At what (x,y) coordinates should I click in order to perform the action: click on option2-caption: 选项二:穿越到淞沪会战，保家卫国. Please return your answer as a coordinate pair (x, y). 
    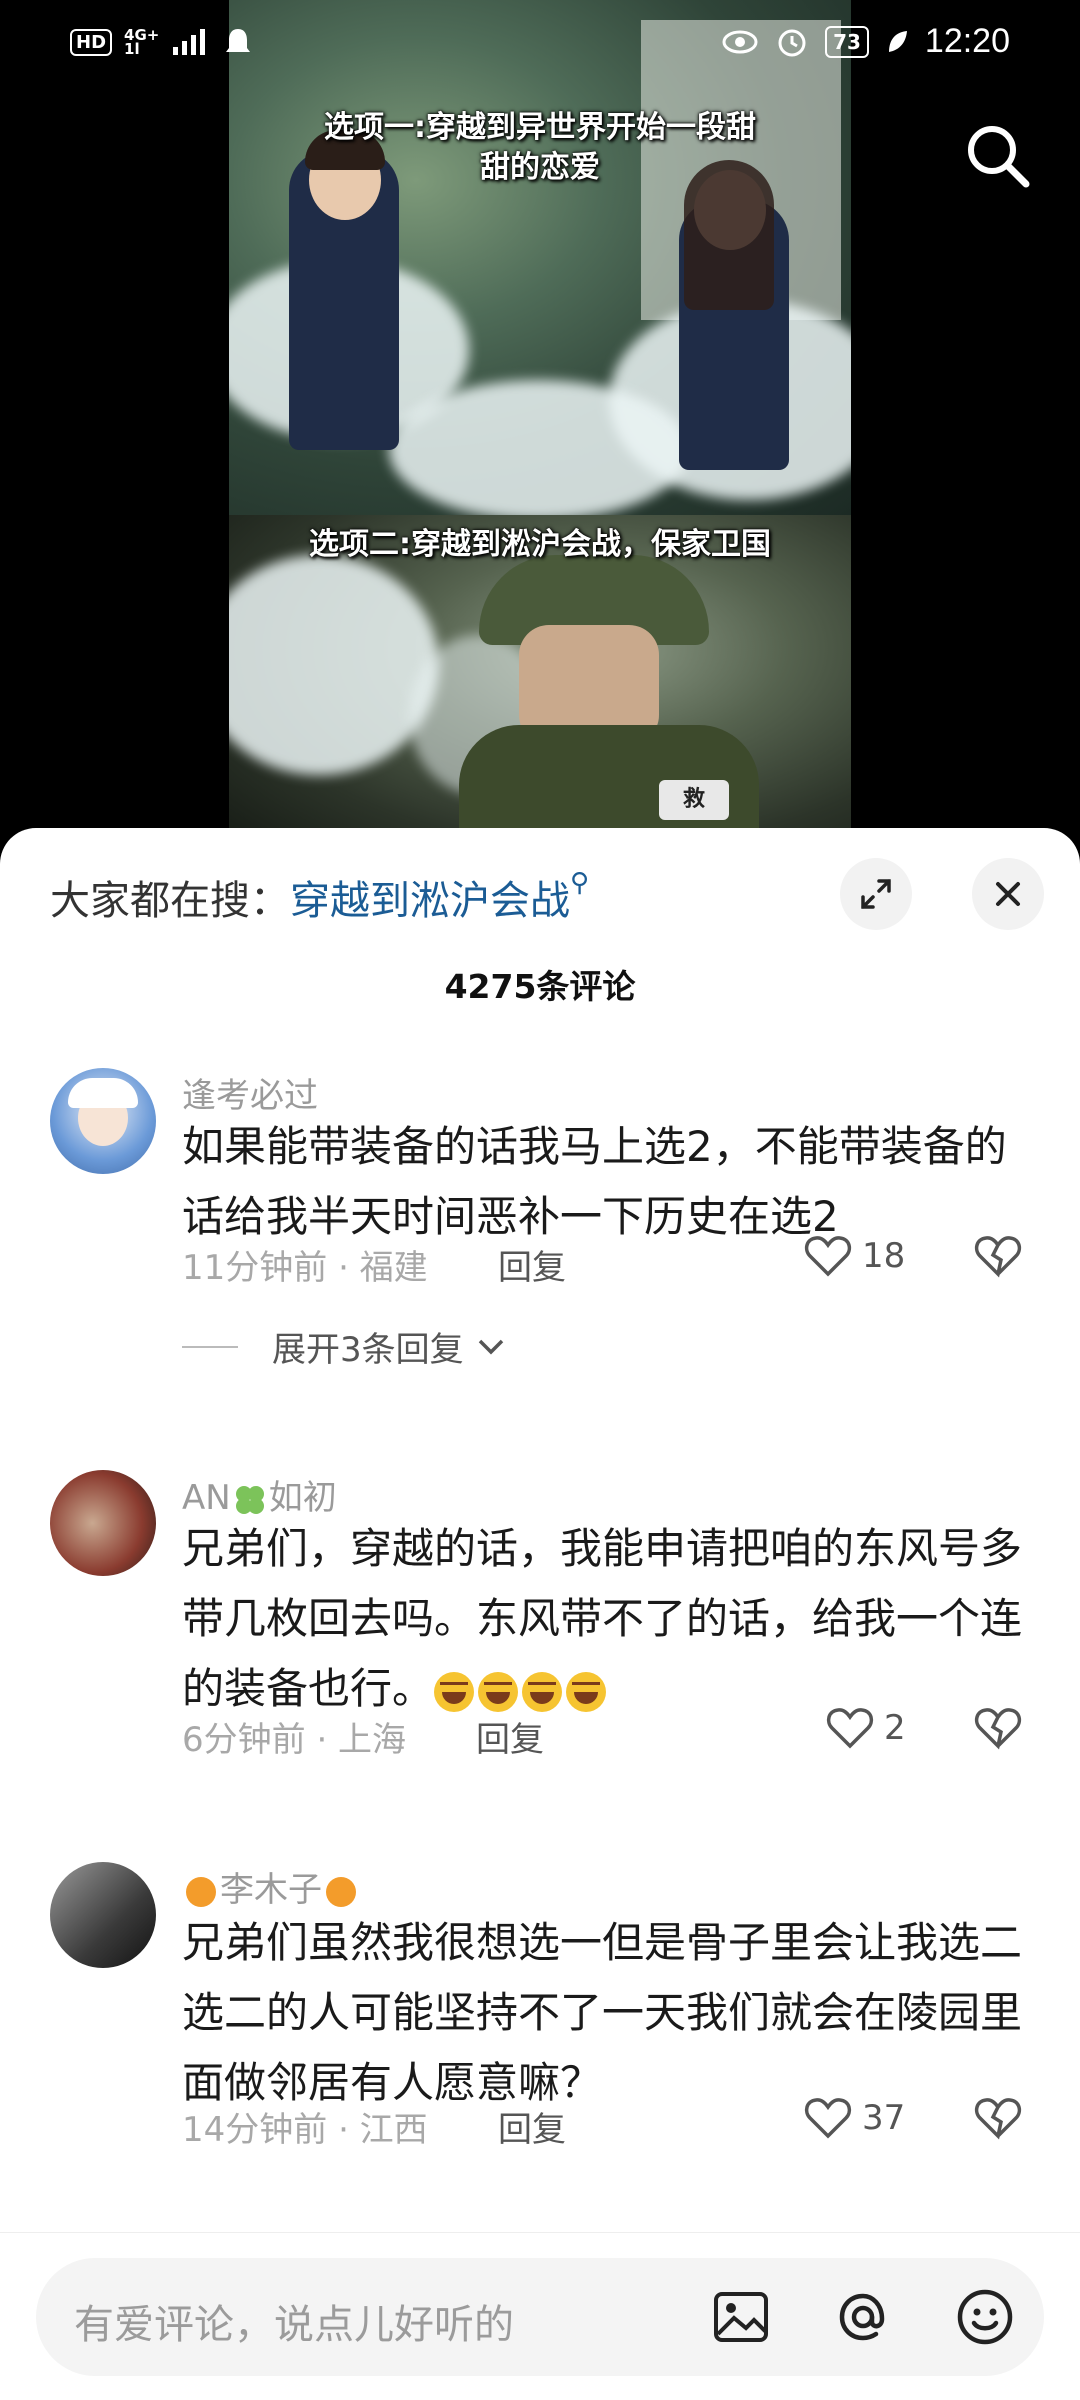
    Looking at the image, I should click on (540, 544).